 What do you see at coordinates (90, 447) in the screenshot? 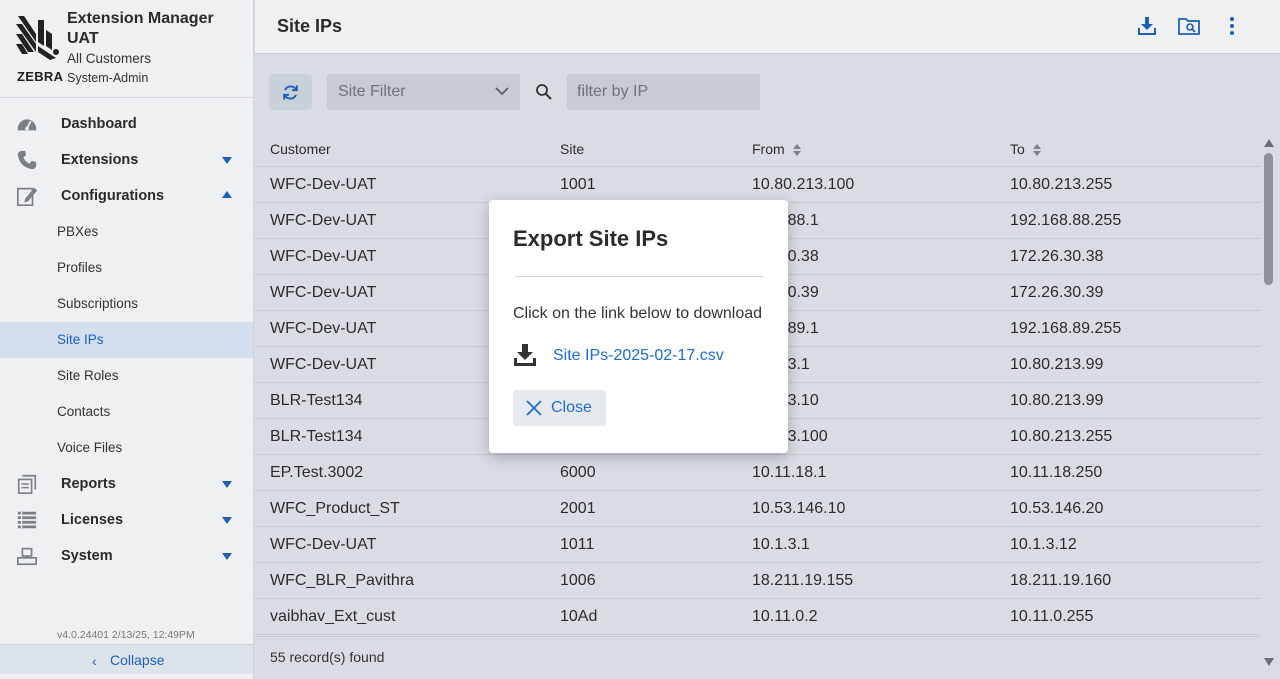
I see `sidebar-subitem-label: Voice Files` at bounding box center [90, 447].